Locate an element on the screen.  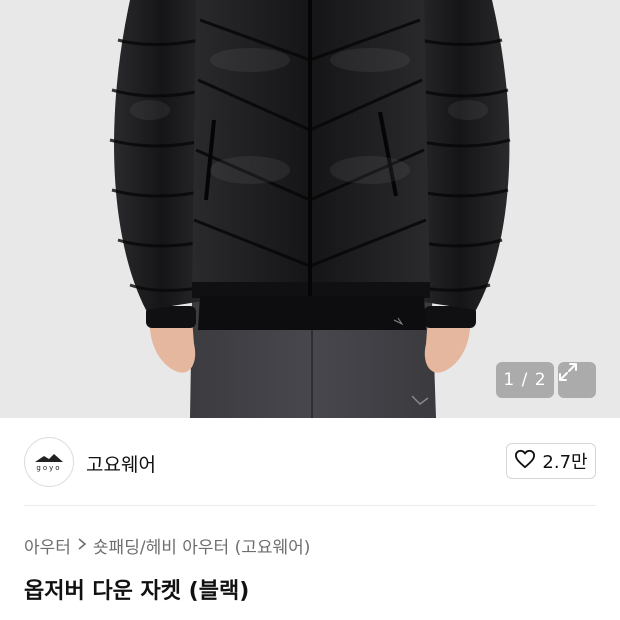
chevron-right-icon is located at coordinates (82, 545).